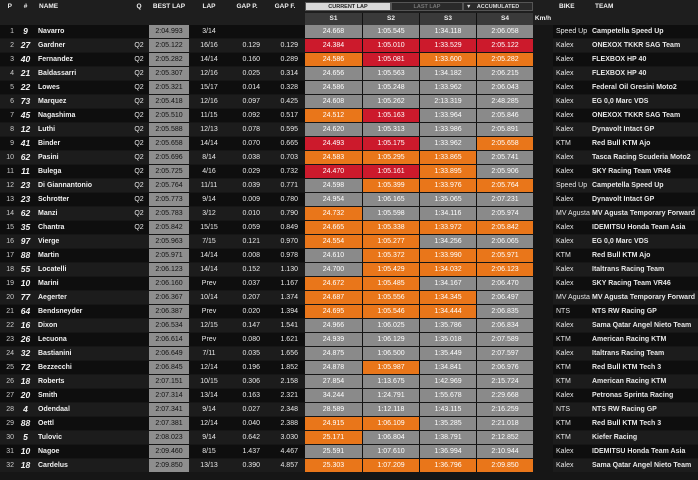 This screenshot has width=698, height=480. Describe the element at coordinates (169, 6) in the screenshot. I see `best-lap-header: BEST LAP` at that location.